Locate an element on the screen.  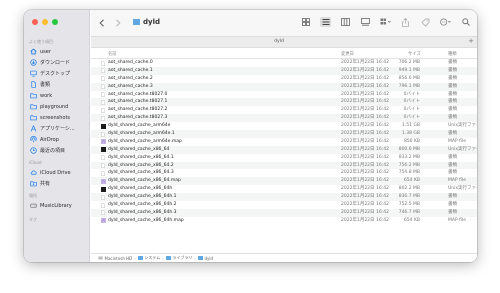
executable-icon is located at coordinates (103, 150).